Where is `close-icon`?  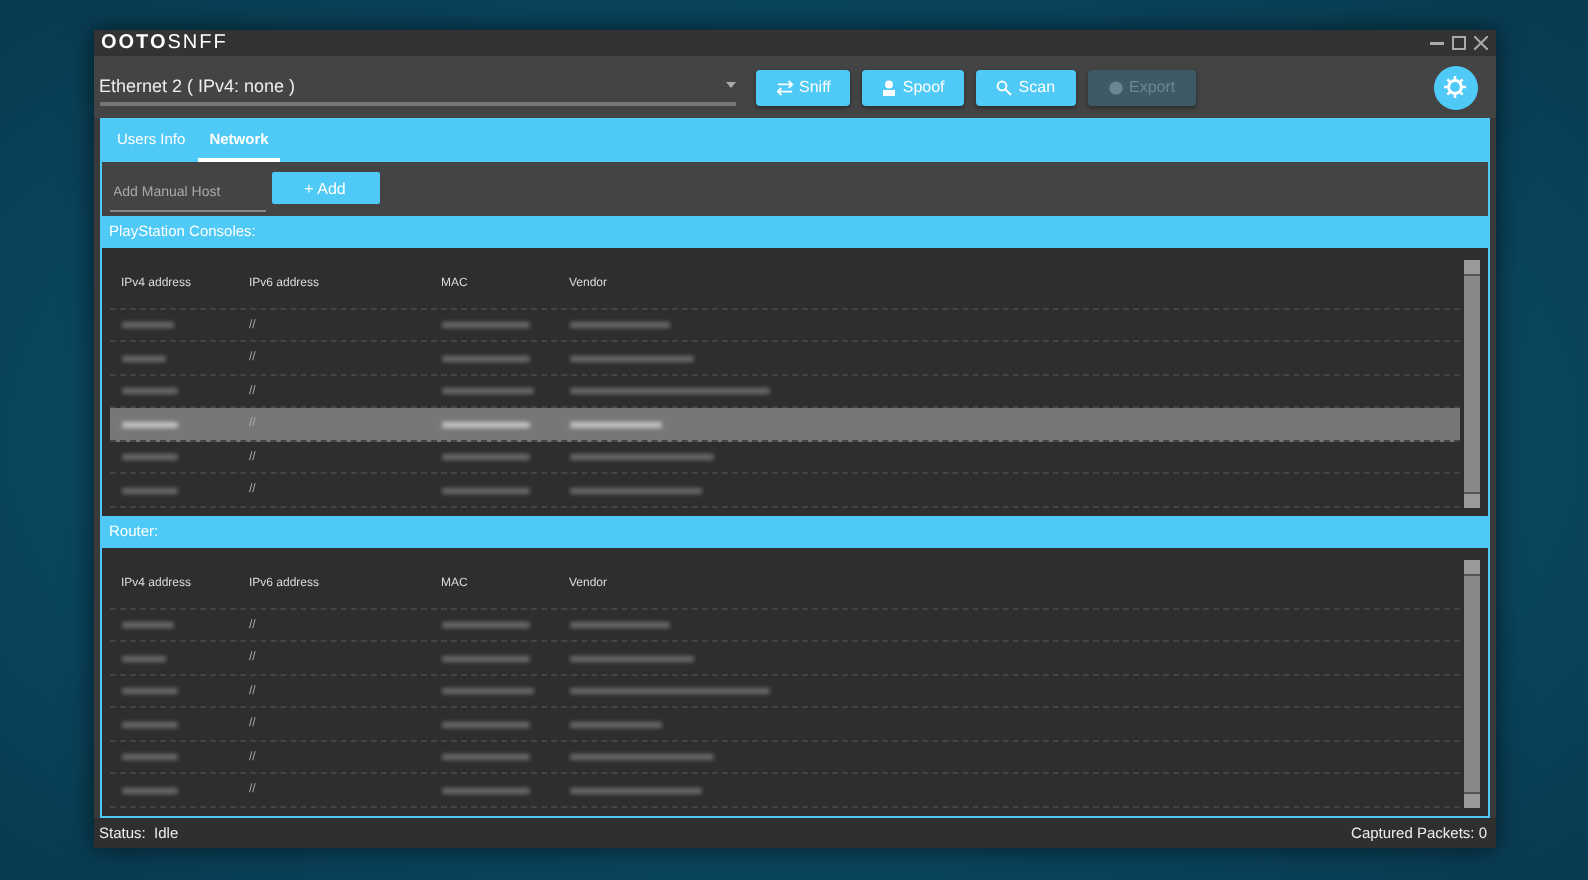
close-icon is located at coordinates (1480, 43).